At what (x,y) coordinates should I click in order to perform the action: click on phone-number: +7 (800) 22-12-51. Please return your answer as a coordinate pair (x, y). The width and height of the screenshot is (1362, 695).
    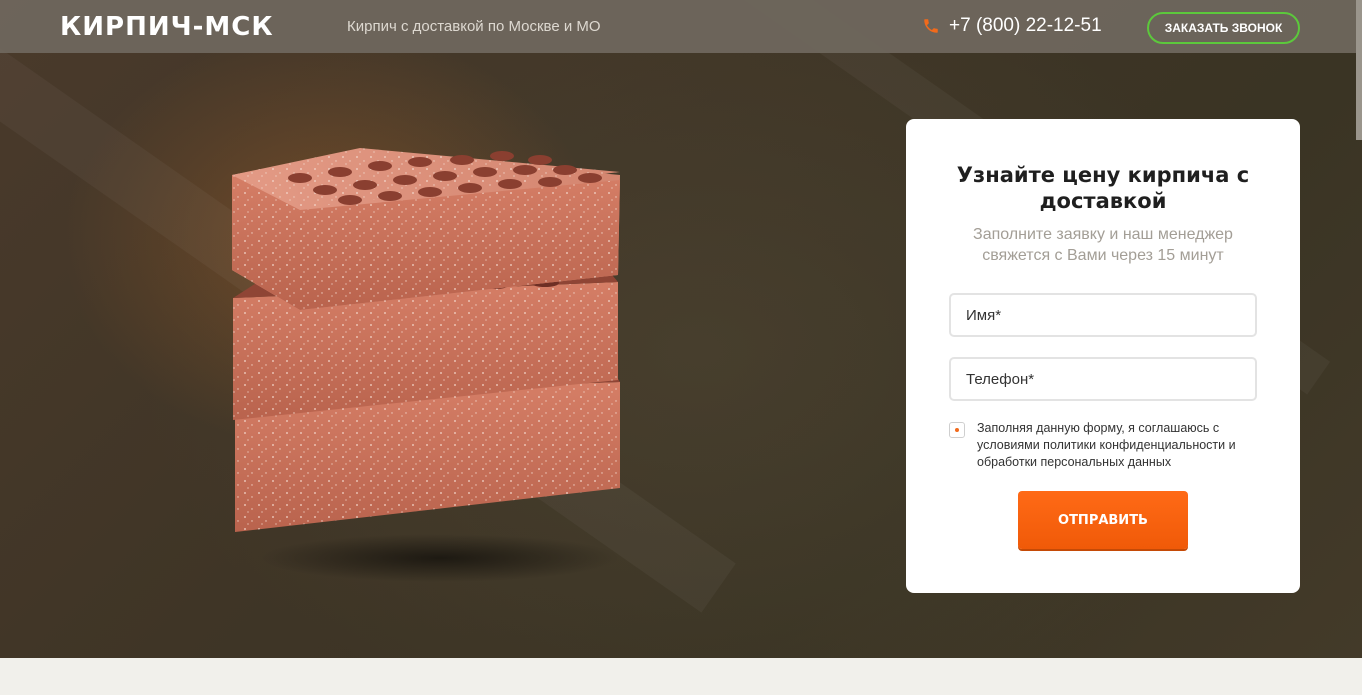
    Looking at the image, I should click on (1025, 26).